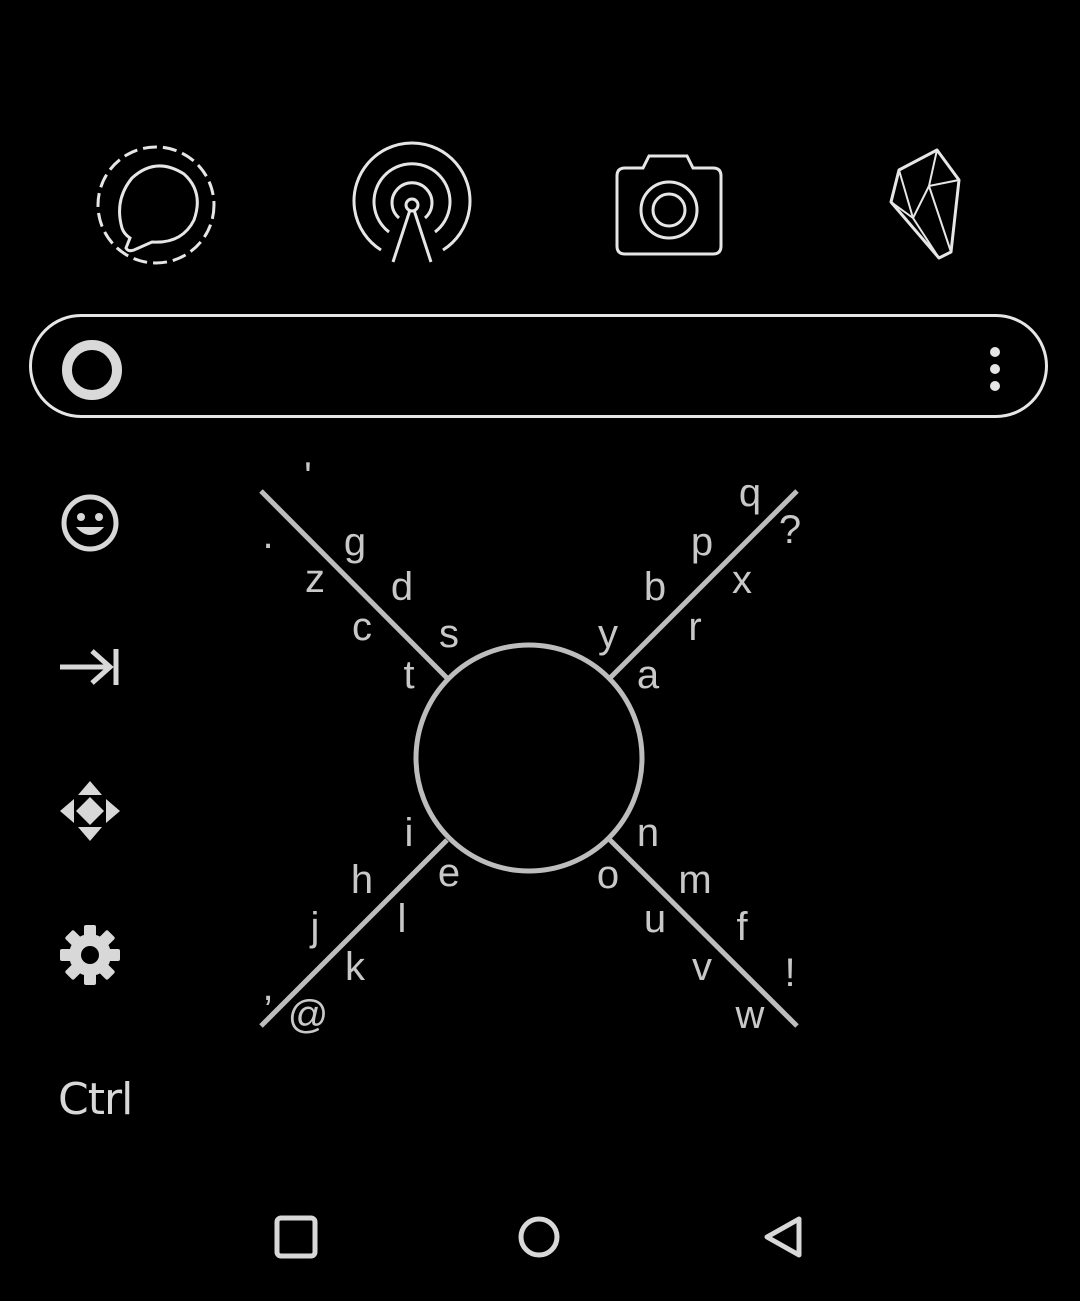 The width and height of the screenshot is (1080, 1301). What do you see at coordinates (539, 1237) in the screenshot?
I see `home-button` at bounding box center [539, 1237].